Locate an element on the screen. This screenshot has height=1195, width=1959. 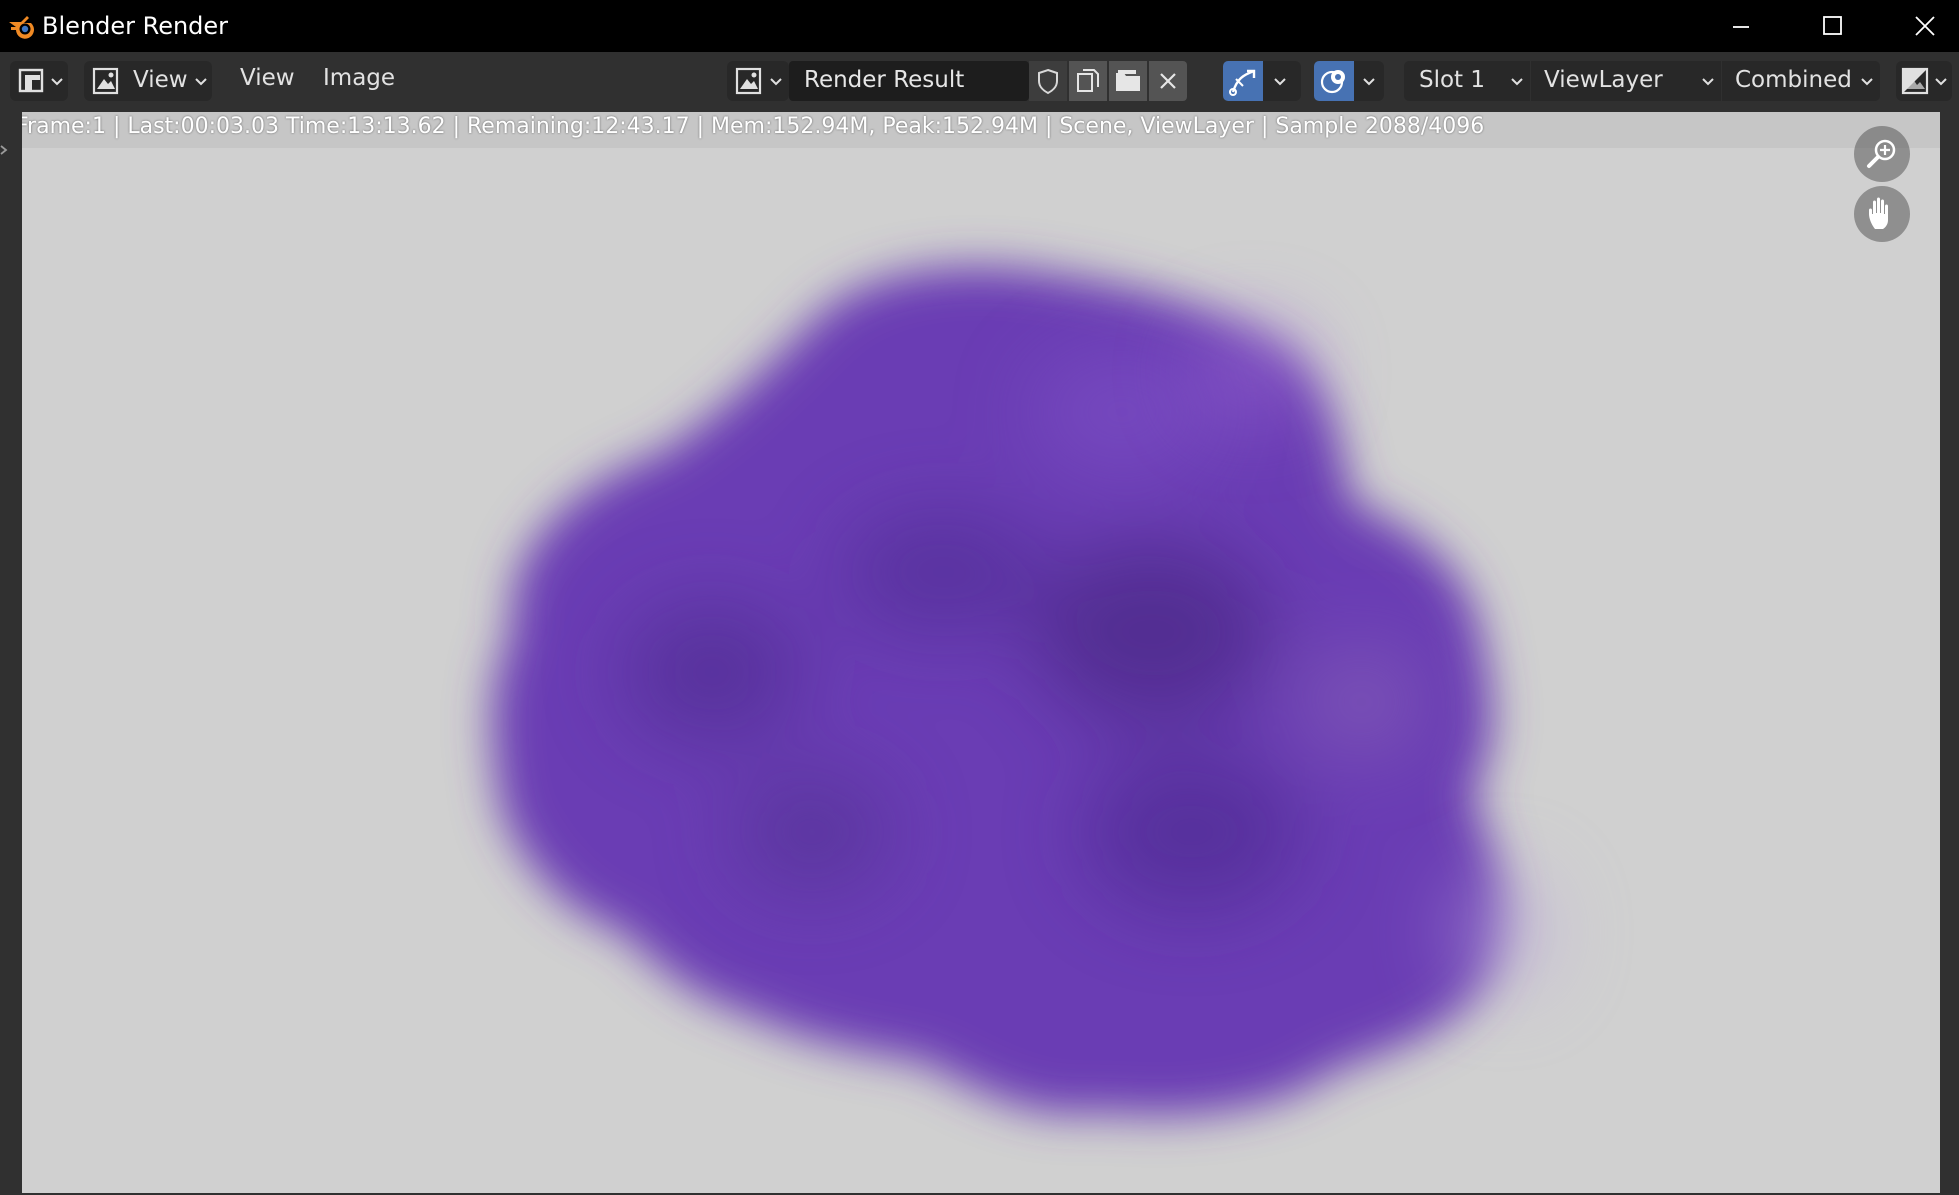
display-channels-dropdown is located at coordinates (1924, 81).